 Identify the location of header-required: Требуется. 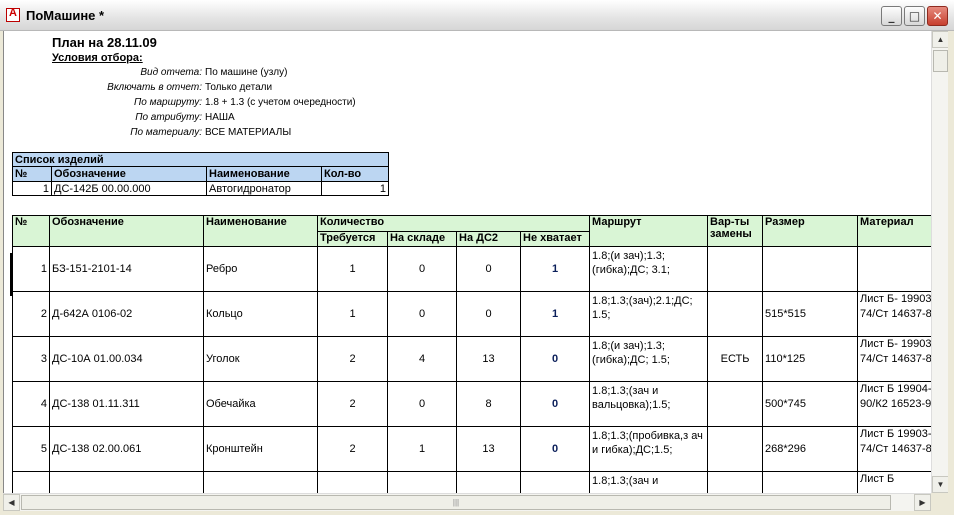
(352, 239).